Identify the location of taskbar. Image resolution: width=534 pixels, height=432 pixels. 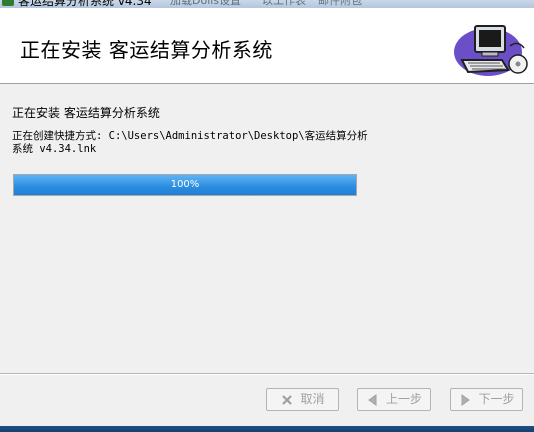
(267, 429).